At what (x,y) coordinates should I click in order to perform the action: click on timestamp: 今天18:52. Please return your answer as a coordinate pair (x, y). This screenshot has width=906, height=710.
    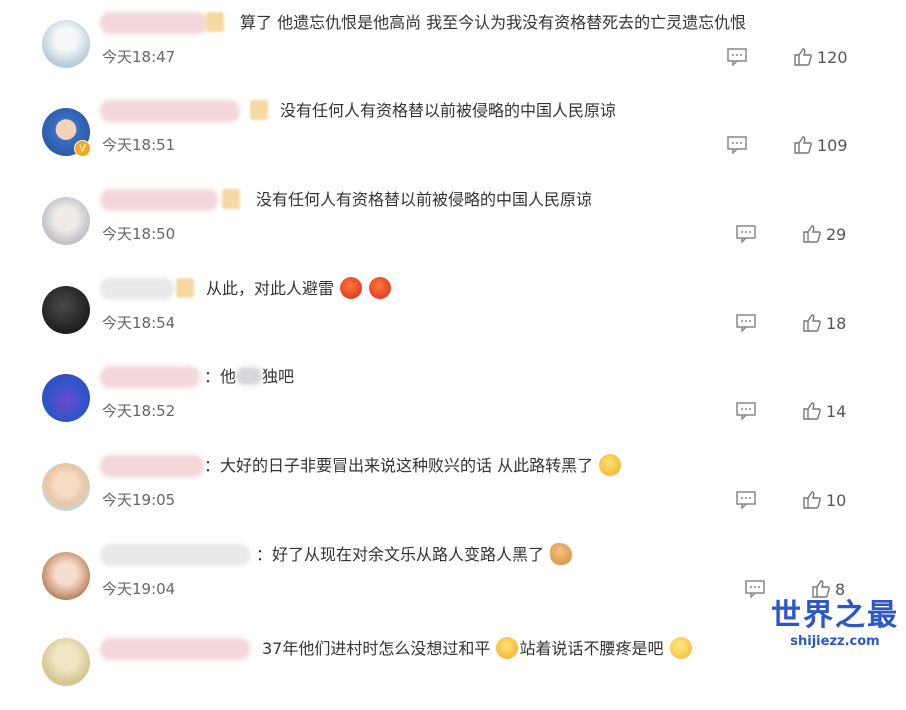
    Looking at the image, I should click on (139, 411).